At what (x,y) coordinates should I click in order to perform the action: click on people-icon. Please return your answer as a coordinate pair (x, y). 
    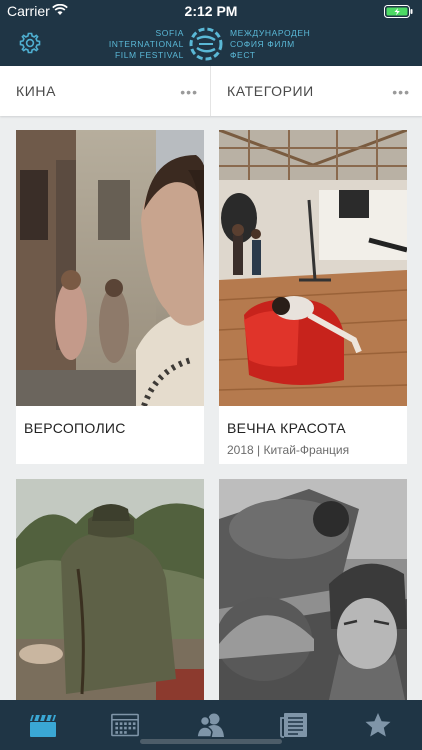
    Looking at the image, I should click on (211, 725).